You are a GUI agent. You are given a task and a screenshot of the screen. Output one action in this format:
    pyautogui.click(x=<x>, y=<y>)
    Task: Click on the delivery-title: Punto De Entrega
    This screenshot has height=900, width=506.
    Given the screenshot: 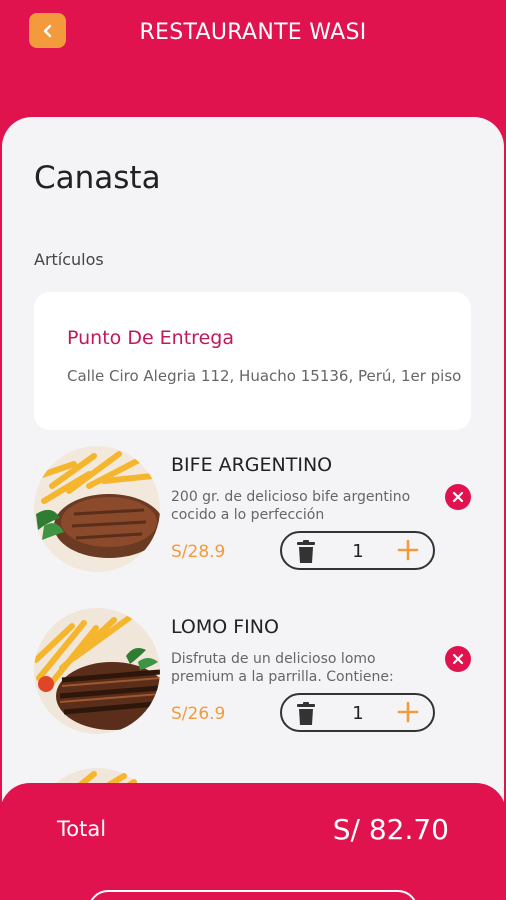 What is the action you would take?
    pyautogui.click(x=150, y=338)
    